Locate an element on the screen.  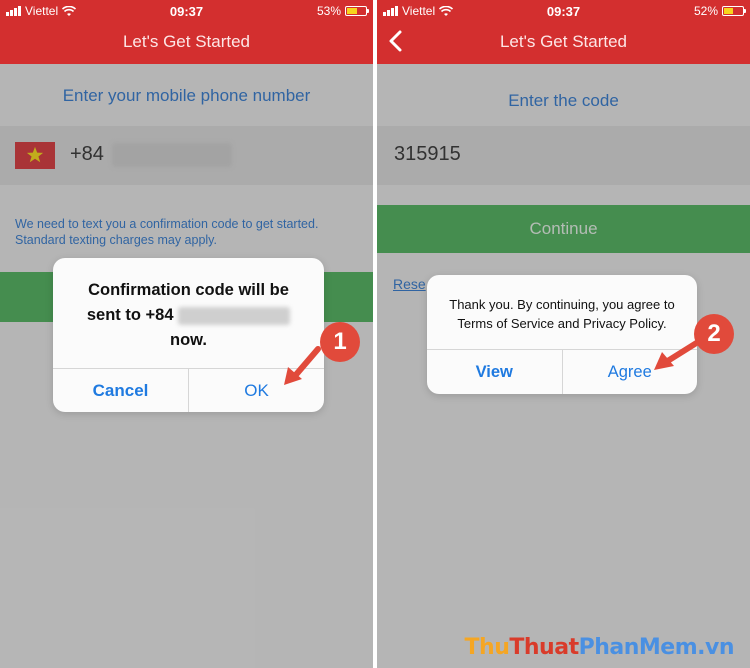
watermark-part-2: Thuat is located at coordinates (544, 647).